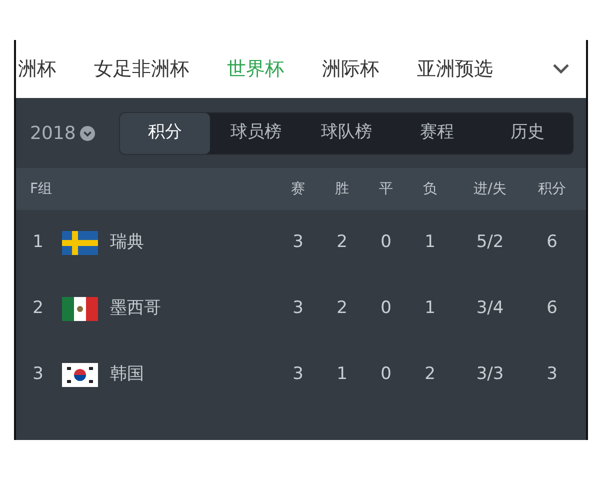  What do you see at coordinates (490, 308) in the screenshot?
I see `table-cell-text: 3/4` at bounding box center [490, 308].